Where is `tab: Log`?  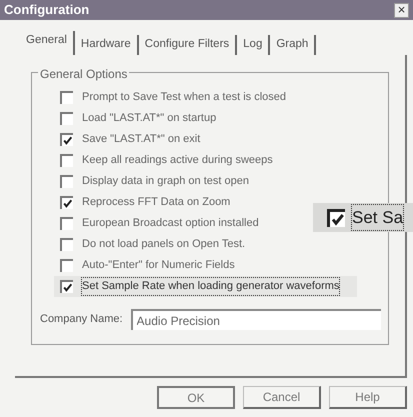 tab: Log is located at coordinates (253, 45).